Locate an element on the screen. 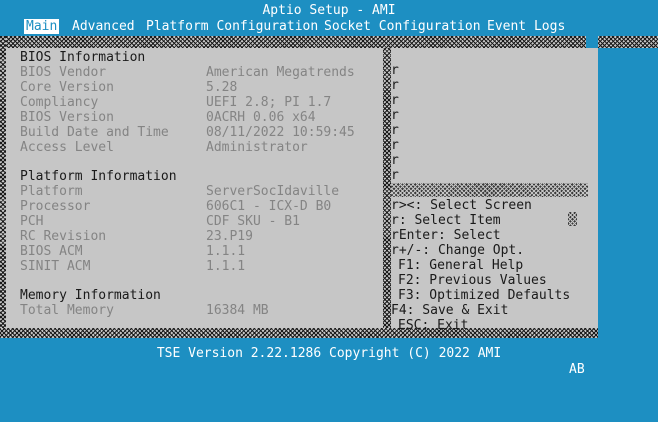 The image size is (658, 422). total-memory-value: 16384 MB is located at coordinates (237, 310).